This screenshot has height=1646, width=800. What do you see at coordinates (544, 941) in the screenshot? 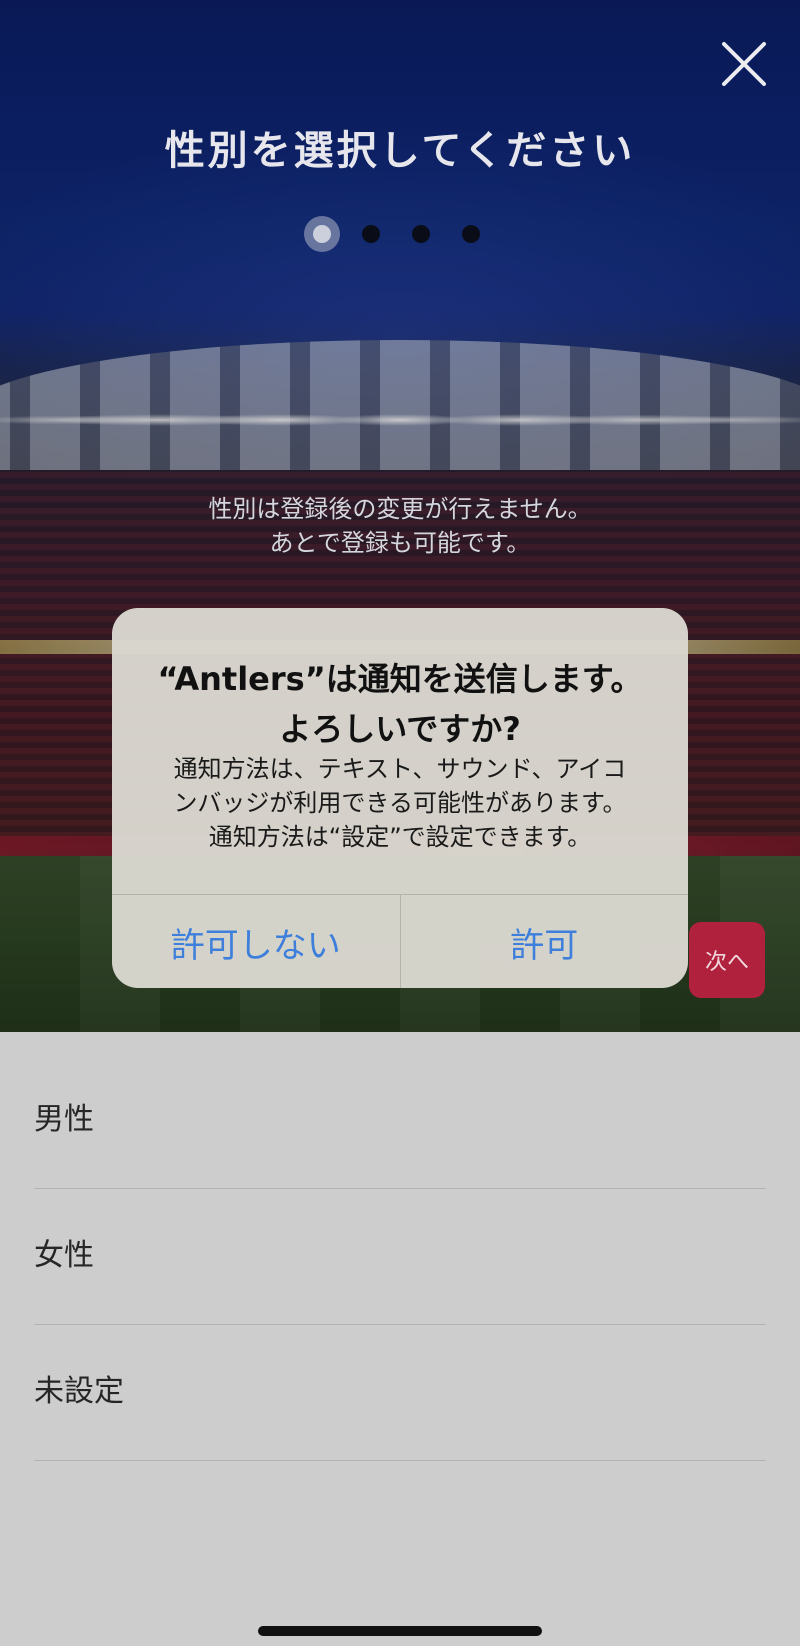
I see `allow-button: 許可` at bounding box center [544, 941].